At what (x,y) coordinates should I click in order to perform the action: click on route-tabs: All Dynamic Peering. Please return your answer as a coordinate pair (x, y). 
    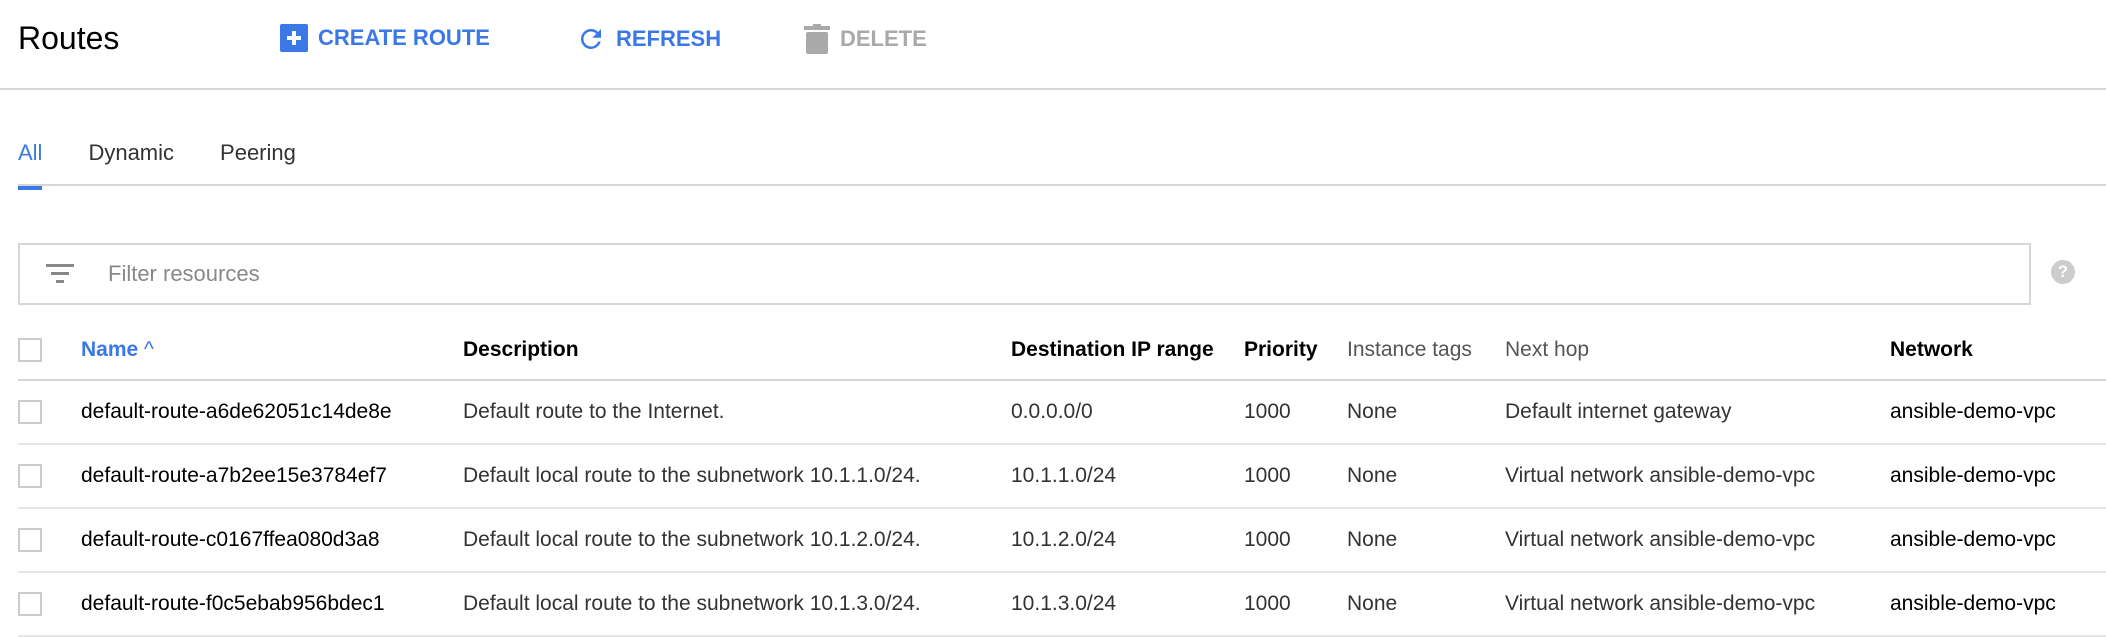
    Looking at the image, I should click on (157, 165).